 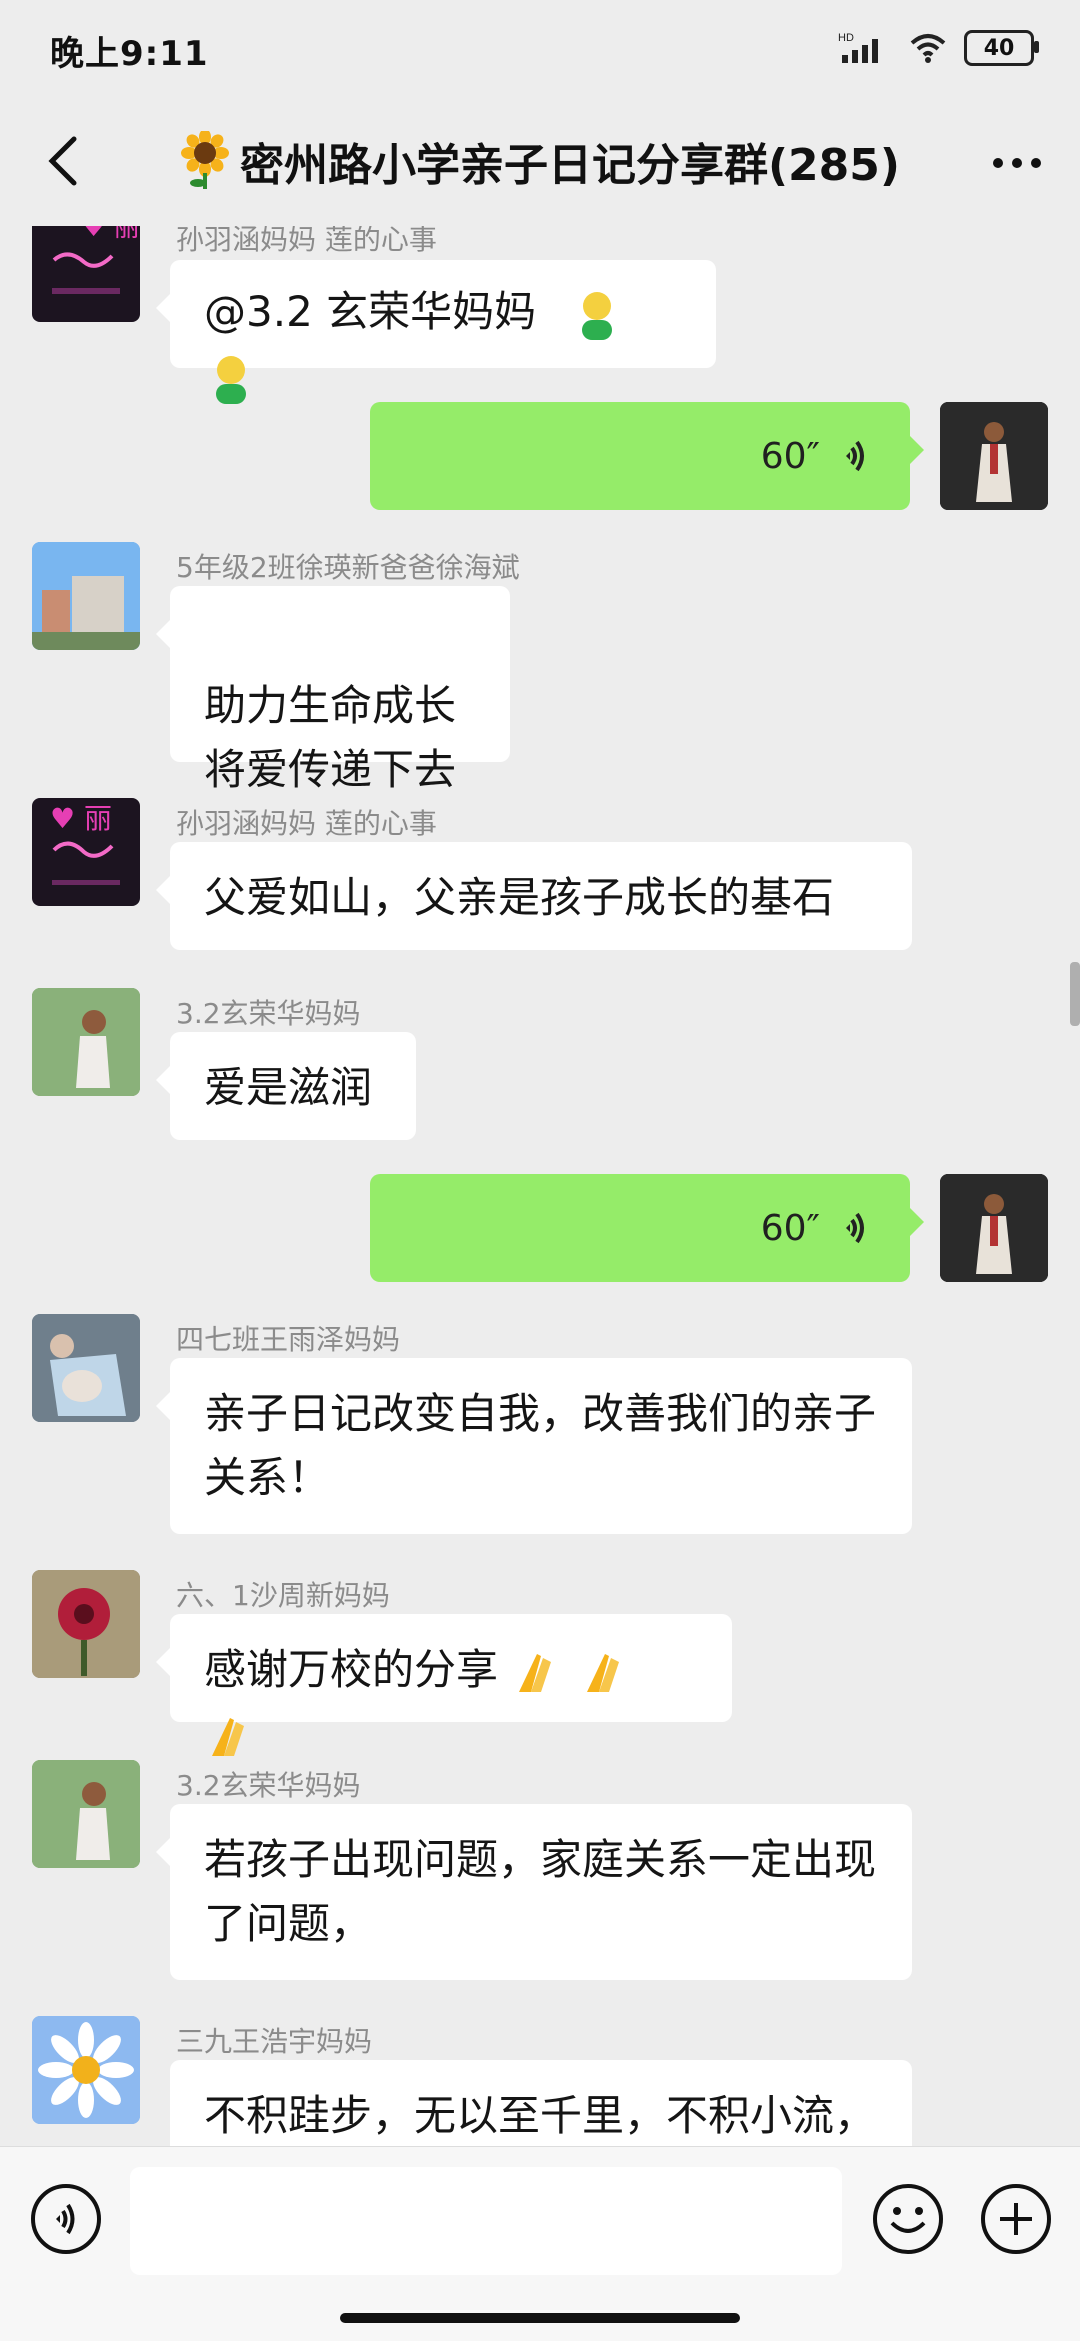 I want to click on message-bubble: 亲子日记改变自我，改善我们的亲子关系！, so click(x=534, y=1446).